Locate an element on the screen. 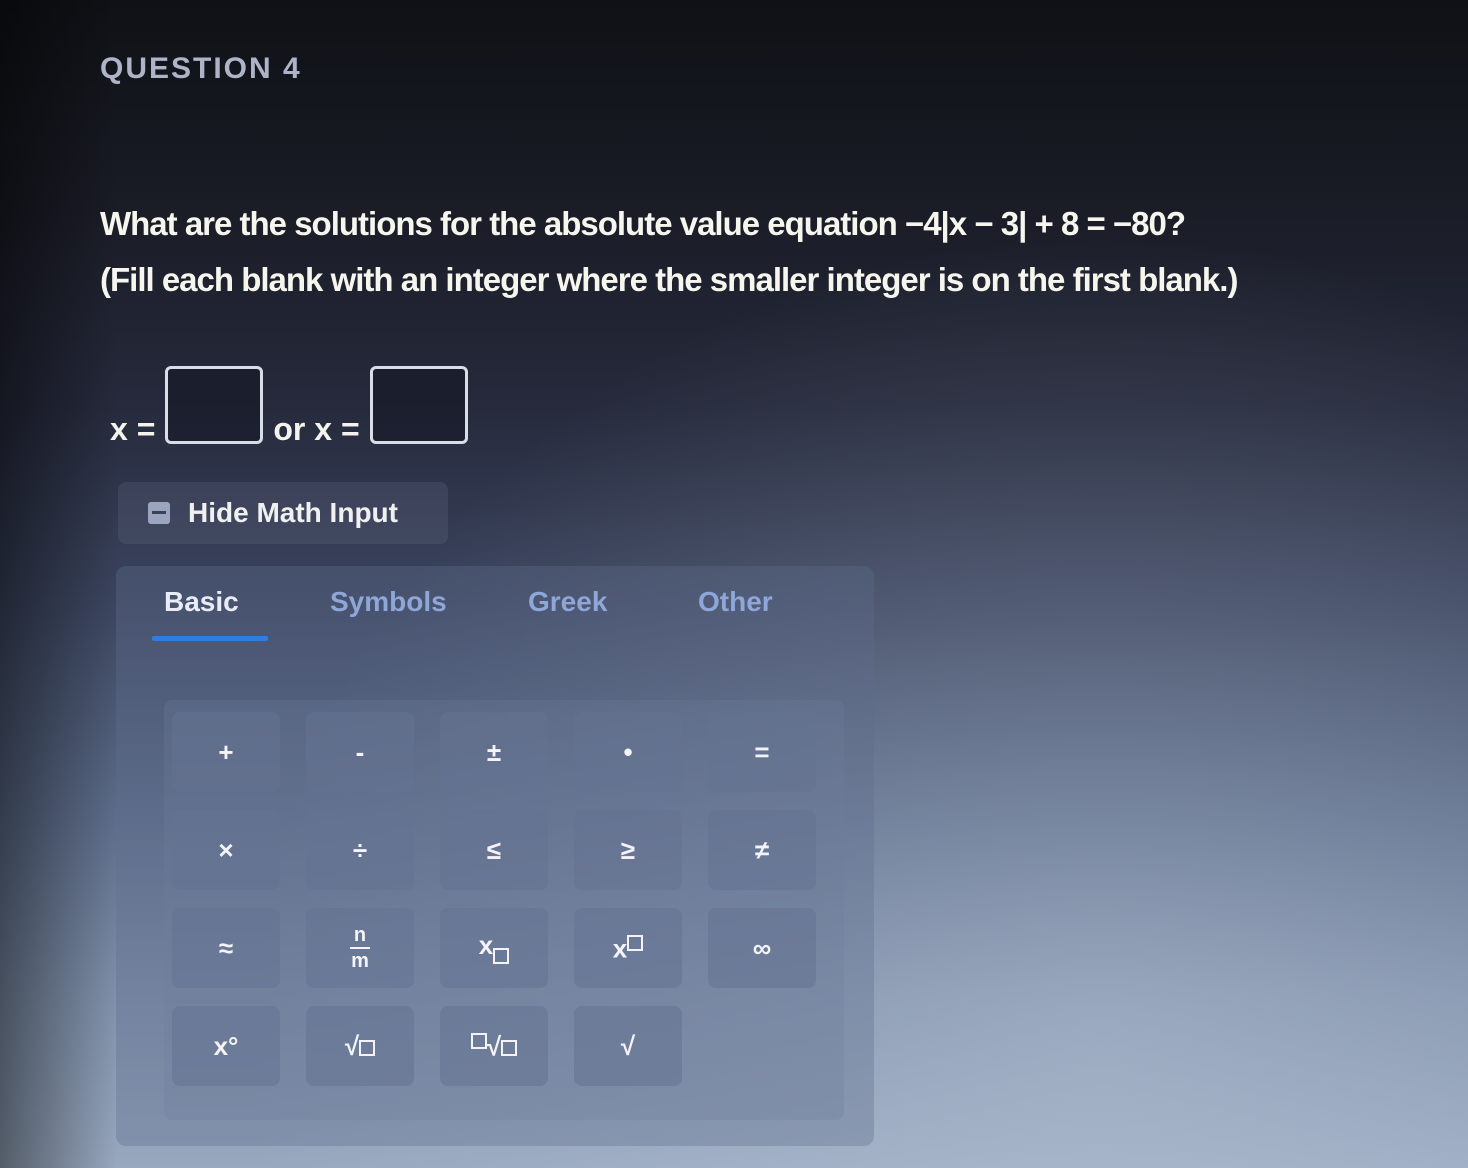  nthroot-symbol: √ is located at coordinates (494, 1046).